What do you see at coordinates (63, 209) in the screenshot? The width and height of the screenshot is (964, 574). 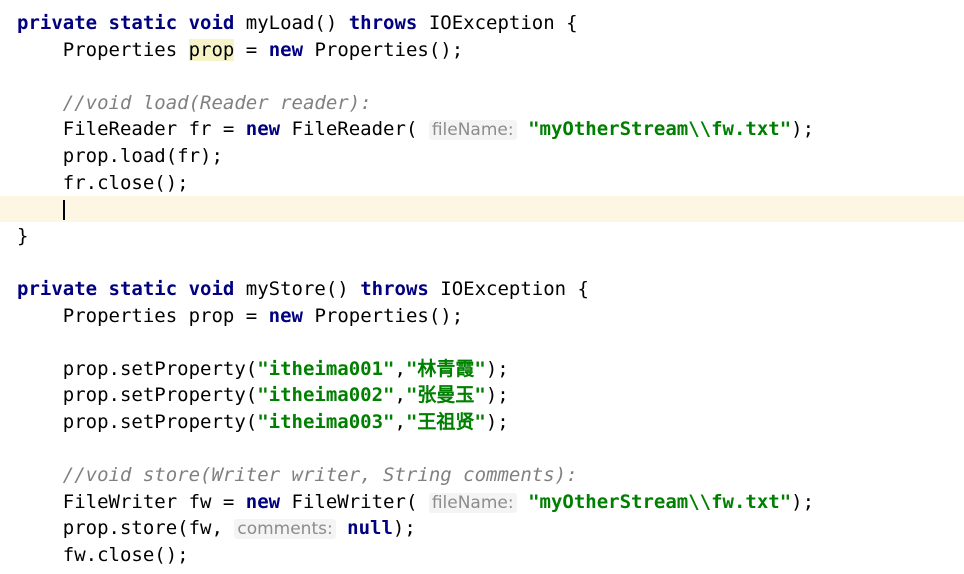 I see `text-caret` at bounding box center [63, 209].